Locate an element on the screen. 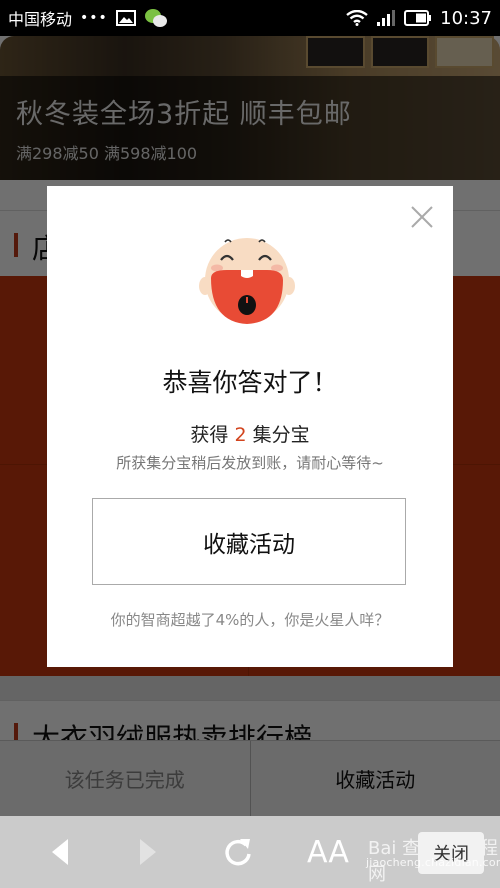 The height and width of the screenshot is (888, 500). watermark-url: jiaocheng.chazidian.com is located at coordinates (433, 862).